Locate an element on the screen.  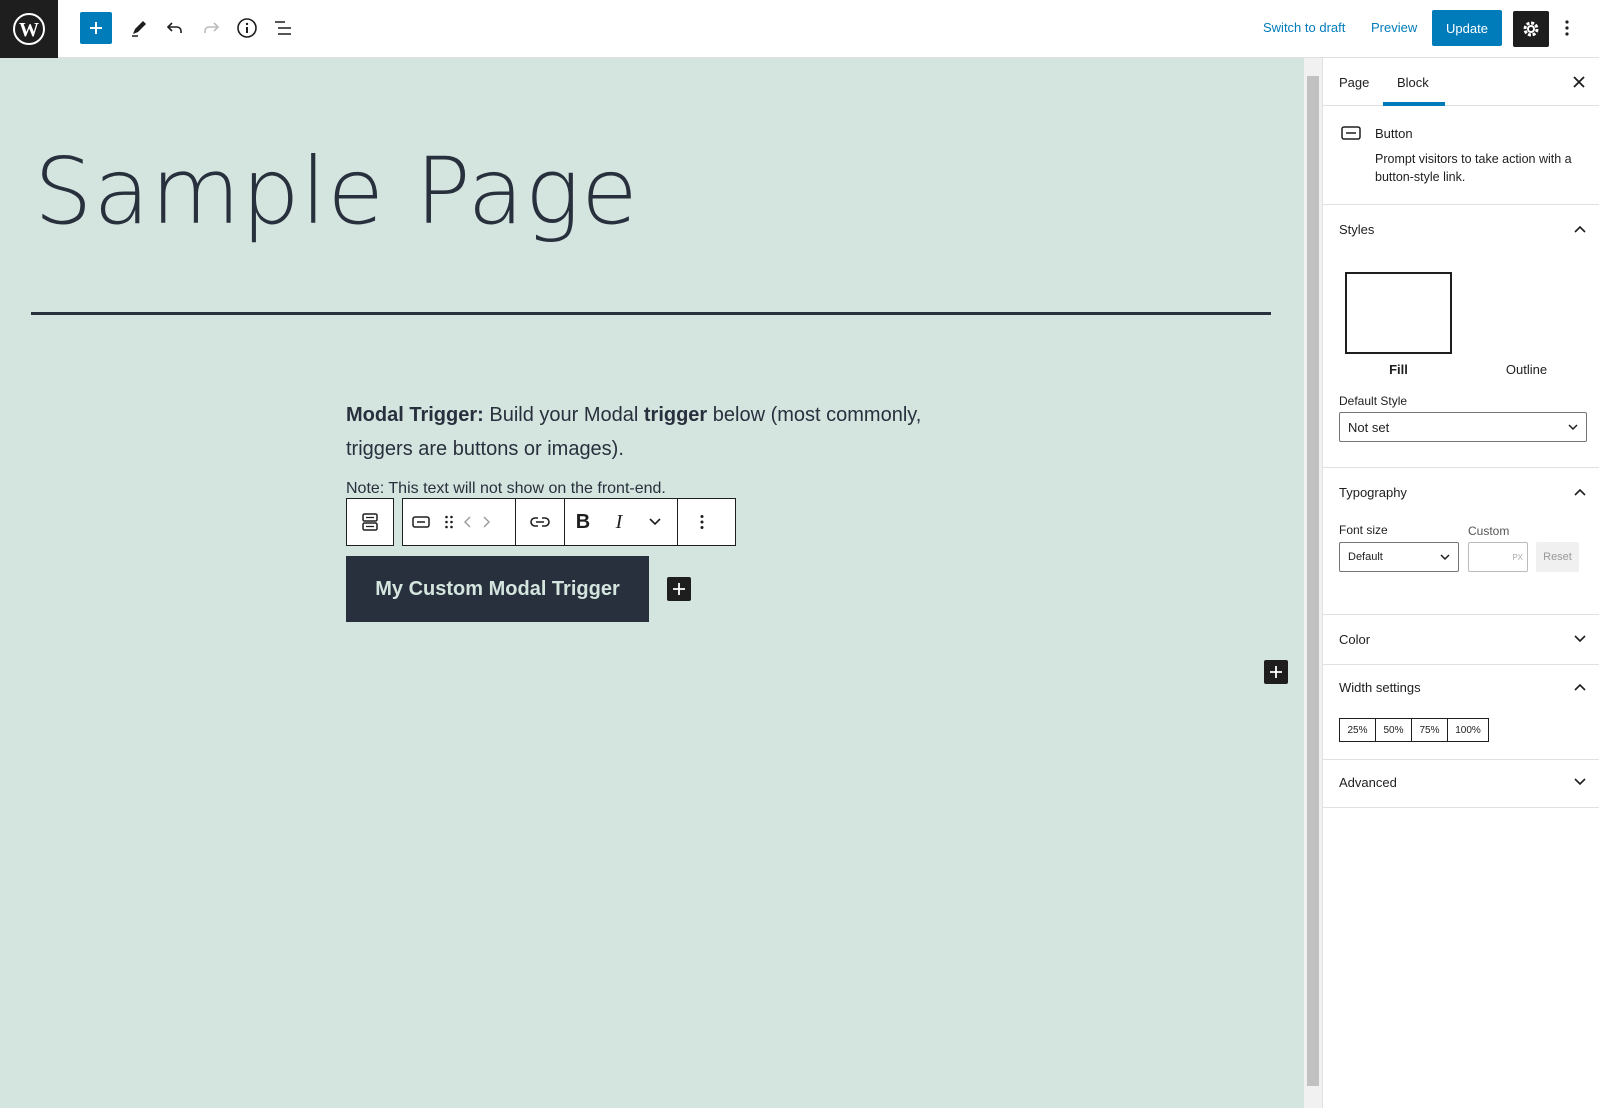
separator-block is located at coordinates (651, 313).